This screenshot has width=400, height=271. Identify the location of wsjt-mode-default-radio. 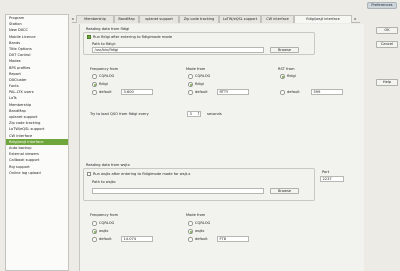
(190, 239).